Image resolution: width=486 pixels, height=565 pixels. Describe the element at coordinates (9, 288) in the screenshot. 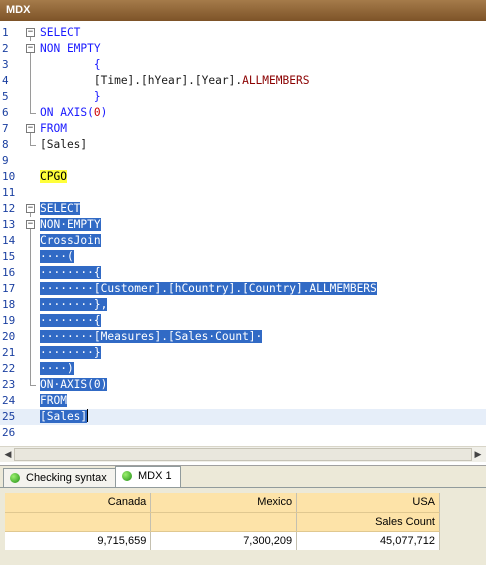

I see `line-number: 17` at that location.